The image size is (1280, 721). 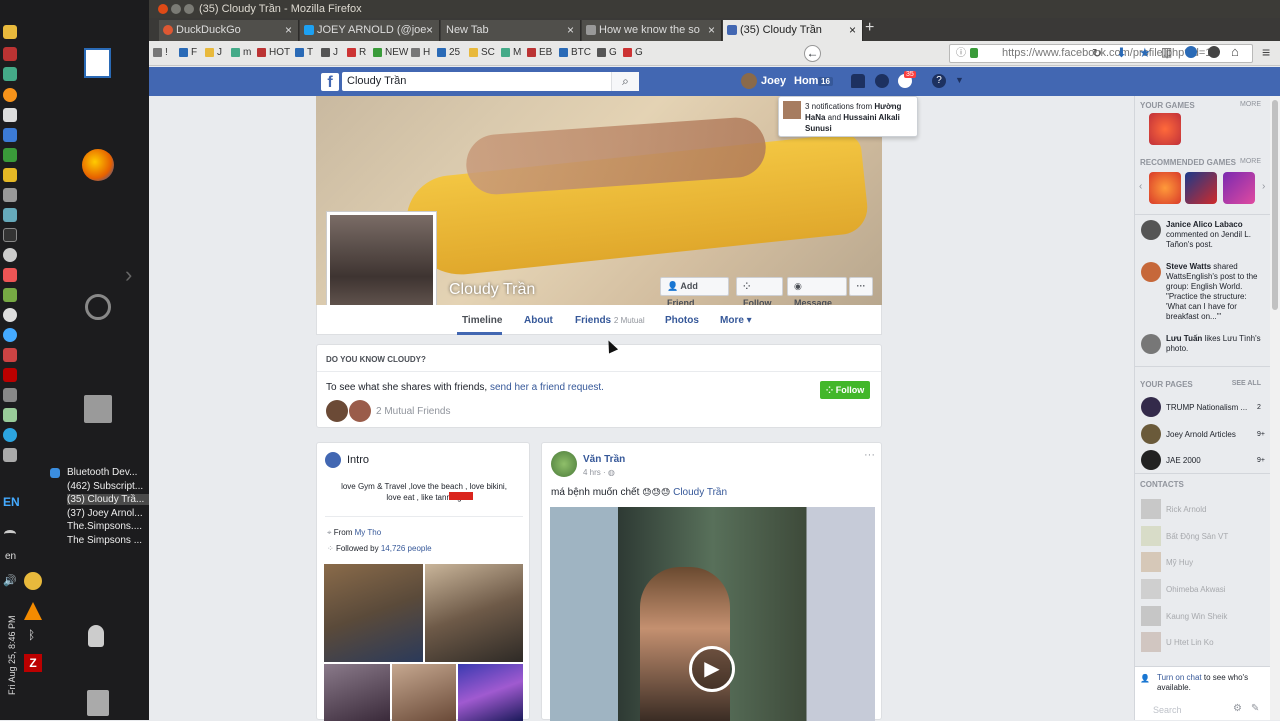 What do you see at coordinates (682, 320) in the screenshot?
I see `tab-photos: Photos` at bounding box center [682, 320].